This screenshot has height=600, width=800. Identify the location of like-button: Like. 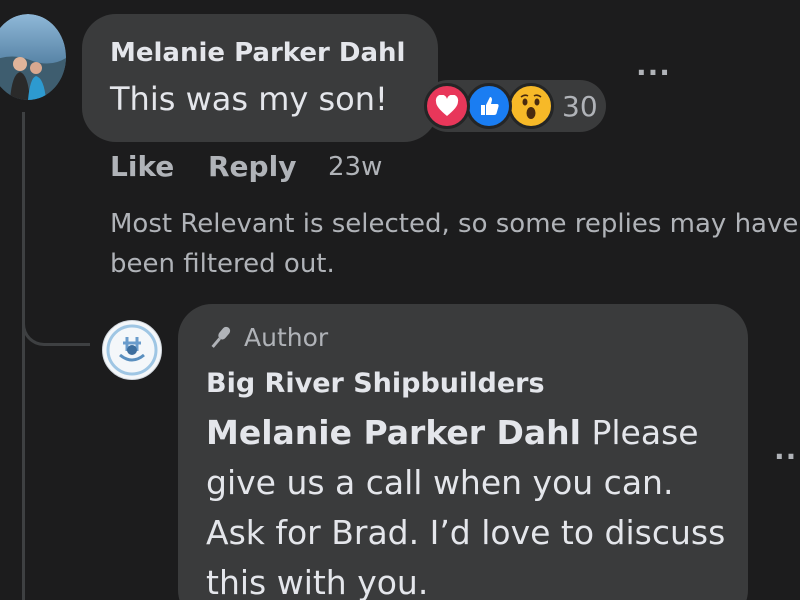
(142, 166).